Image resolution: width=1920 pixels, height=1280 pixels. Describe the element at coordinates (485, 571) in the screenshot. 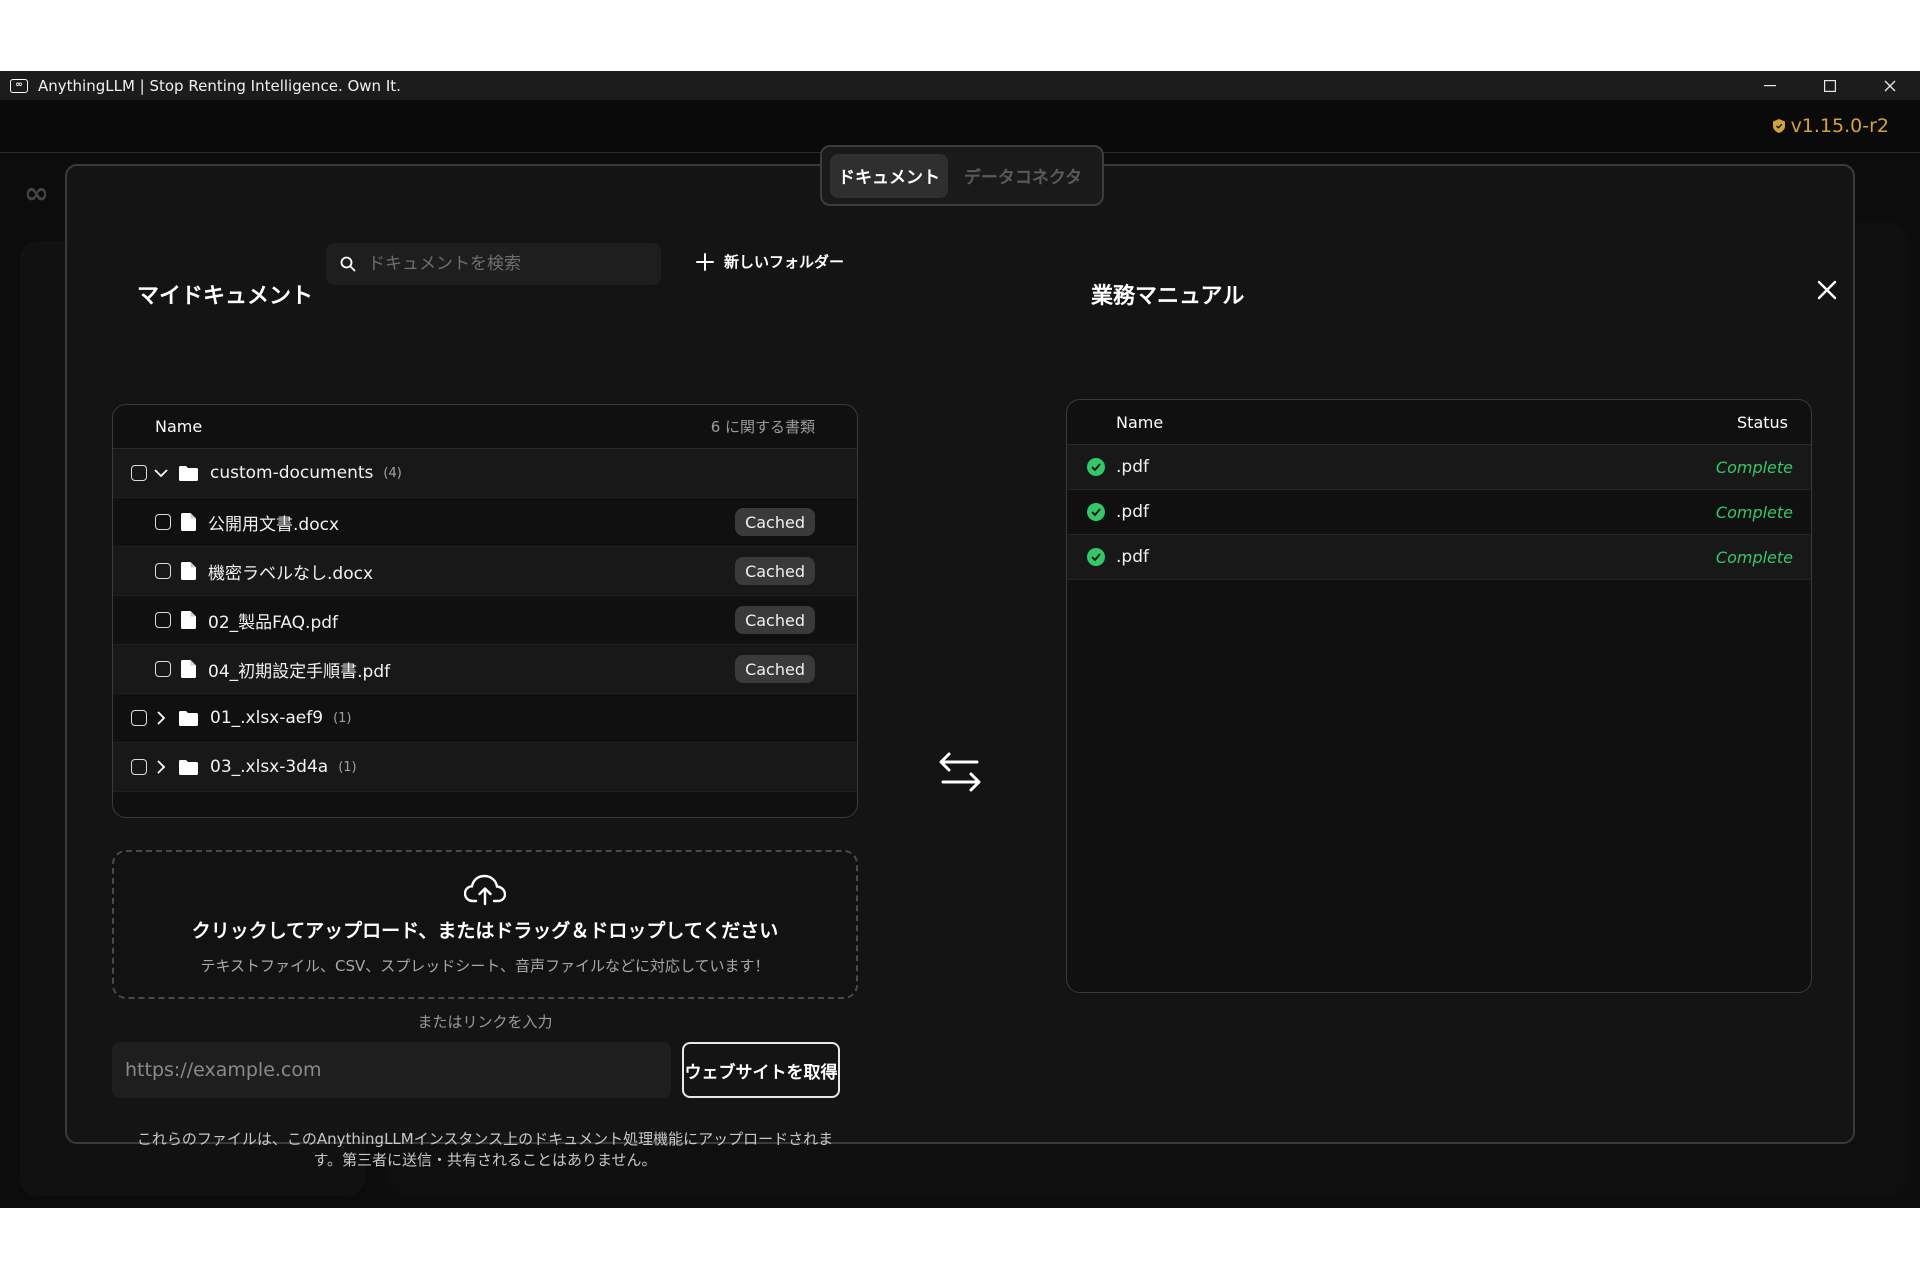

I see `file-row: 機密ラベルなし.docx Cached` at that location.